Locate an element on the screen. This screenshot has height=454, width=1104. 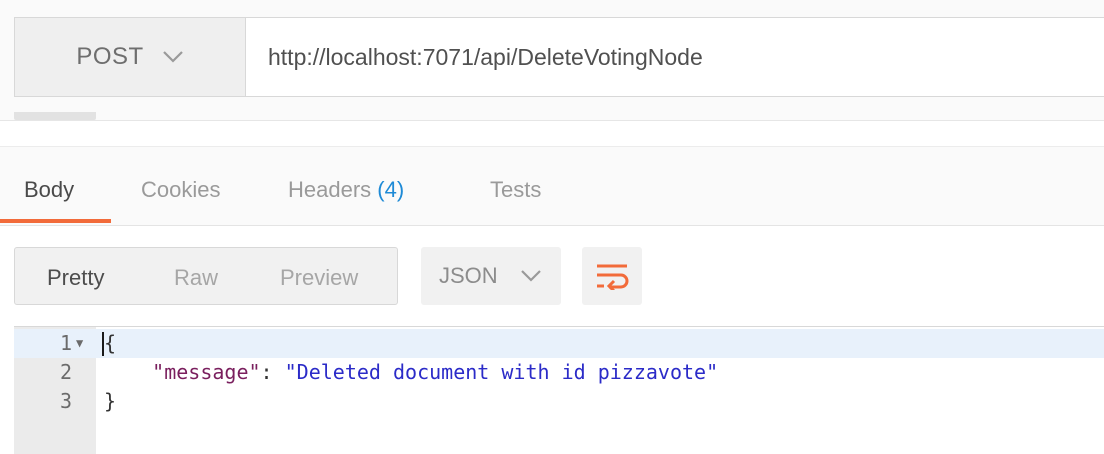
text-cursor is located at coordinates (103, 344).